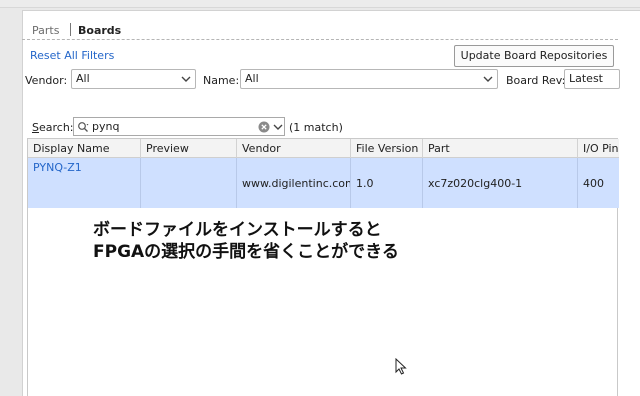  What do you see at coordinates (237, 230) in the screenshot?
I see `caption-line-1: ボードファイルをインストールすると` at bounding box center [237, 230].